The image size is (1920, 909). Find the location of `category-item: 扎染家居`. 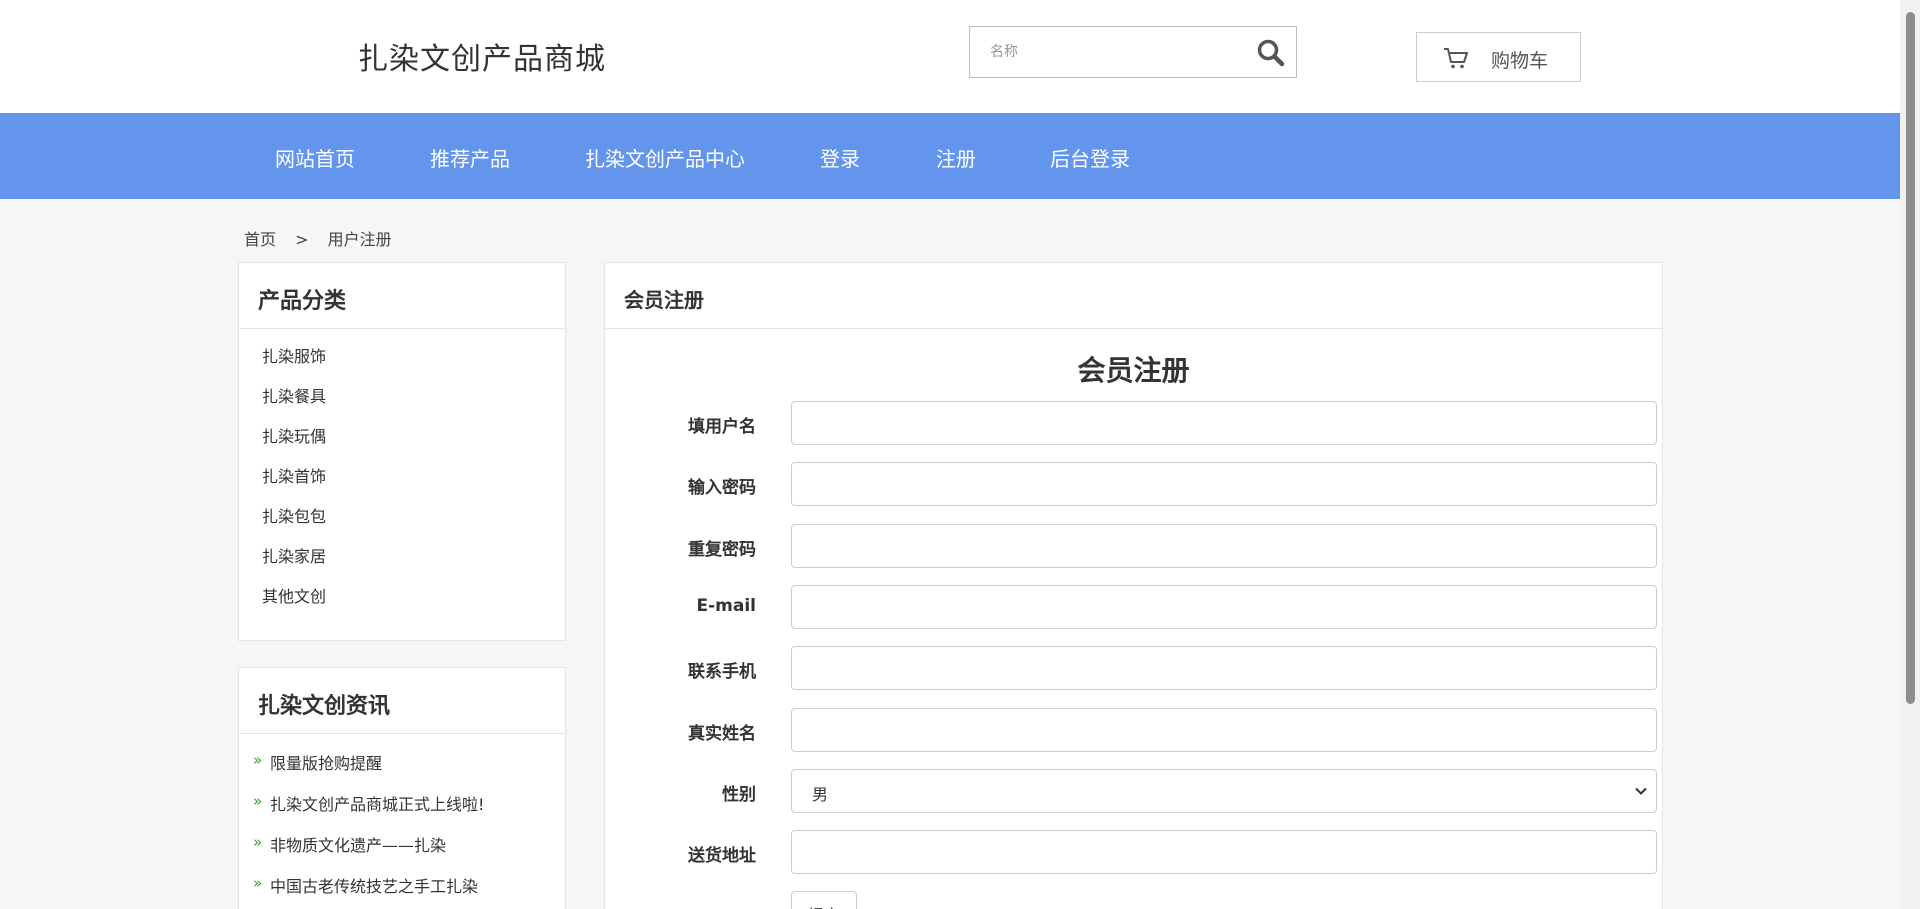

category-item: 扎染家居 is located at coordinates (413, 567).